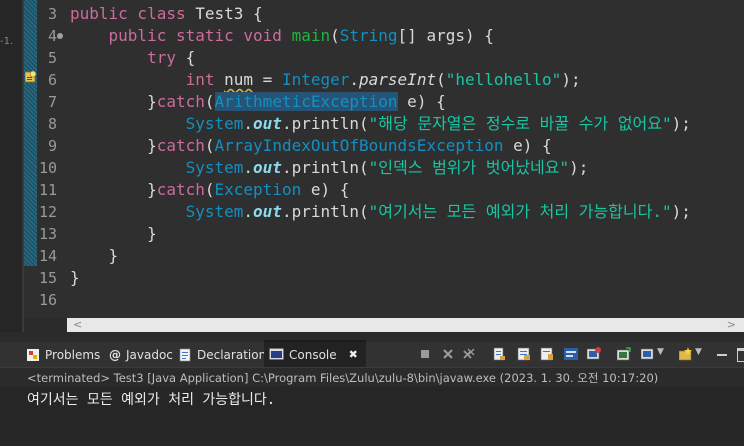 The height and width of the screenshot is (446, 744). What do you see at coordinates (171, 57) in the screenshot?
I see `code-line-5: try {` at bounding box center [171, 57].